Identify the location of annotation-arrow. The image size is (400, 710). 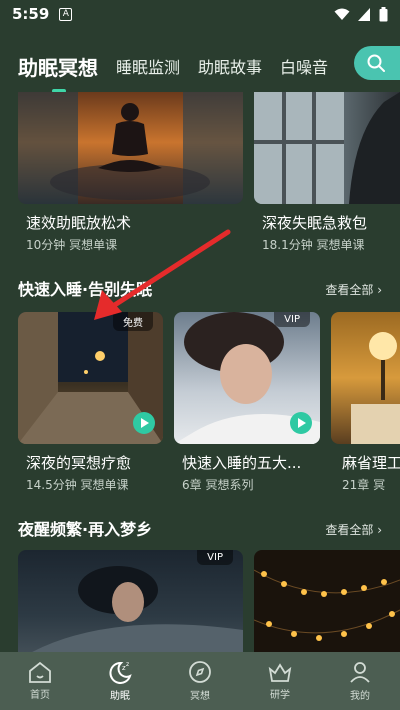
(162, 274).